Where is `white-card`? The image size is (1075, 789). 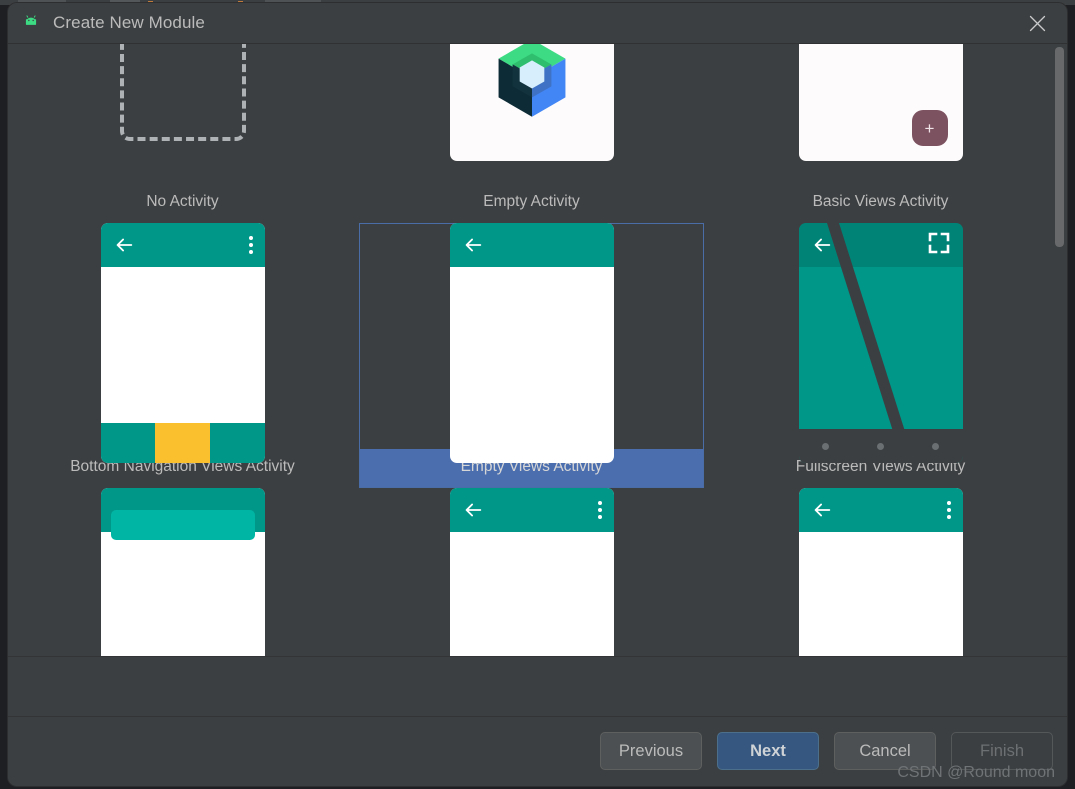 white-card is located at coordinates (531, 102).